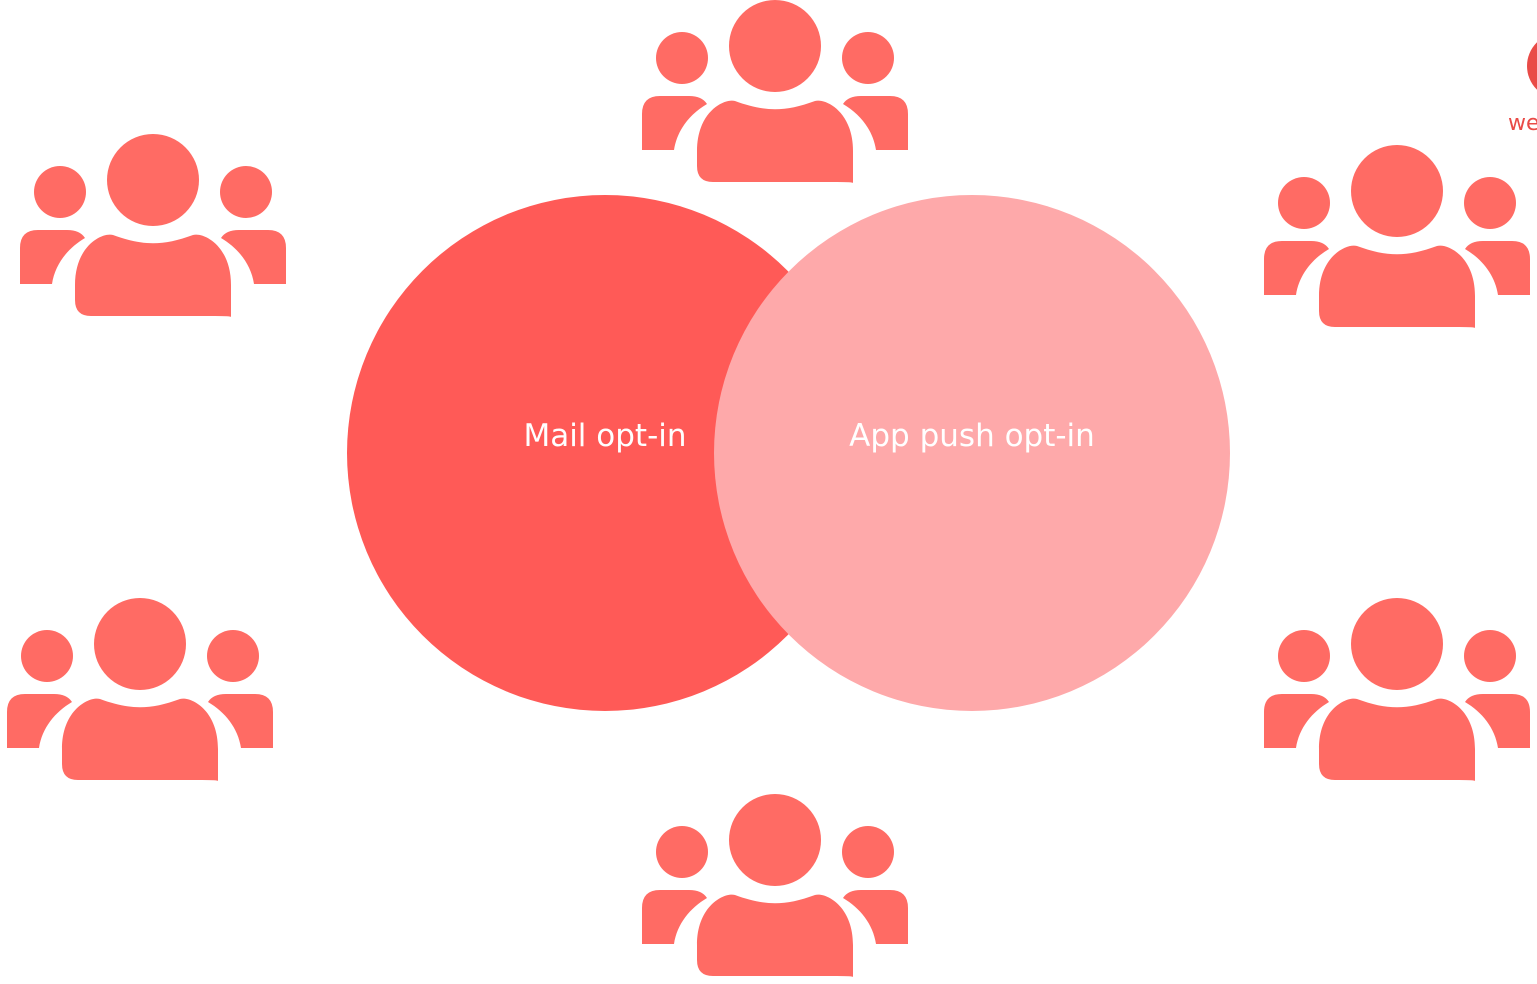 The image size is (1537, 984). I want to click on users-group-icon-top-left, so click(153, 225).